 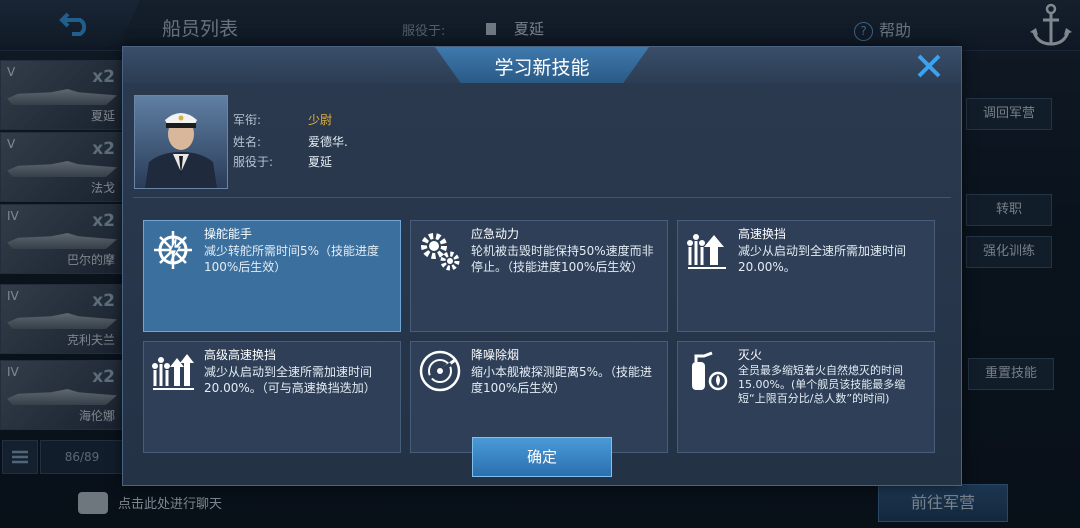 I want to click on skill-description: 减少转舵所需时间5%（技能进度100%后生效）, so click(x=292, y=259).